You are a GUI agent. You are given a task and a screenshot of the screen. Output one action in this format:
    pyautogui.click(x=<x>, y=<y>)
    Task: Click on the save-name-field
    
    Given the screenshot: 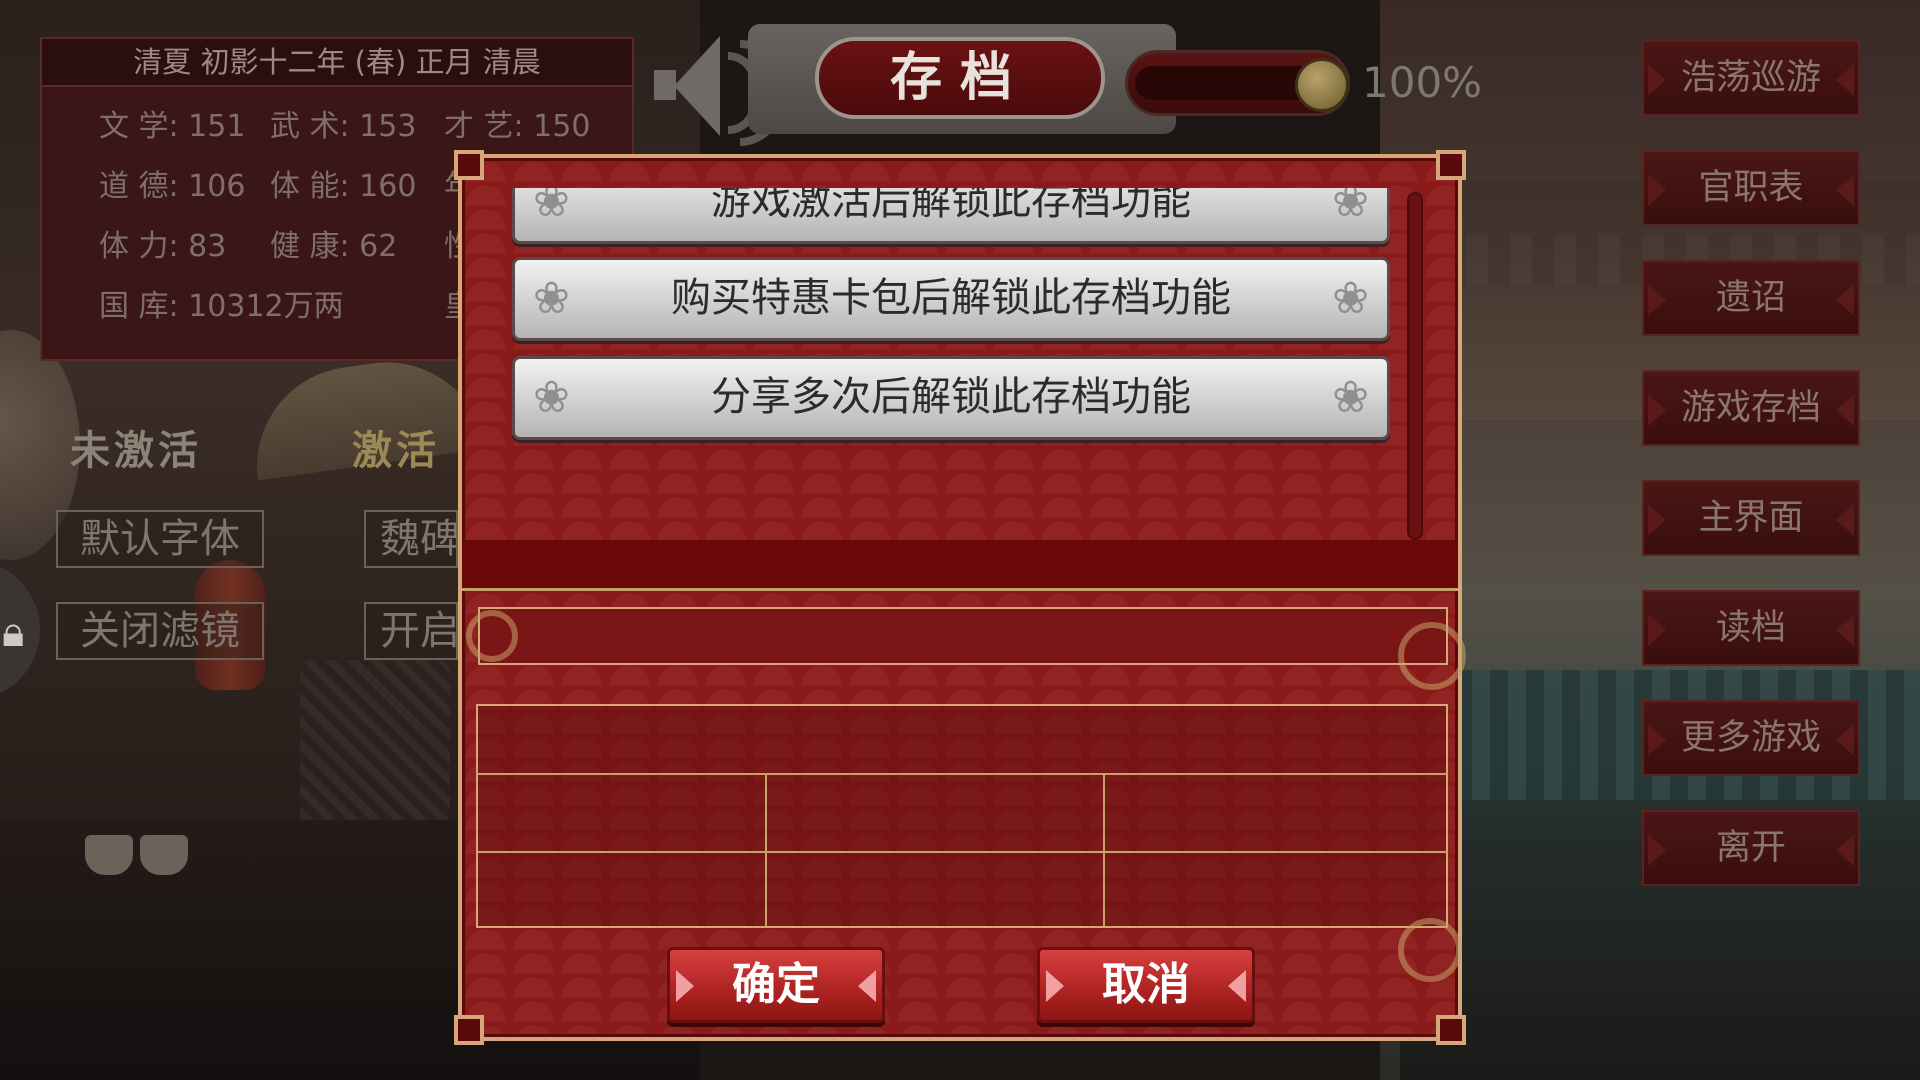 What is the action you would take?
    pyautogui.click(x=963, y=636)
    